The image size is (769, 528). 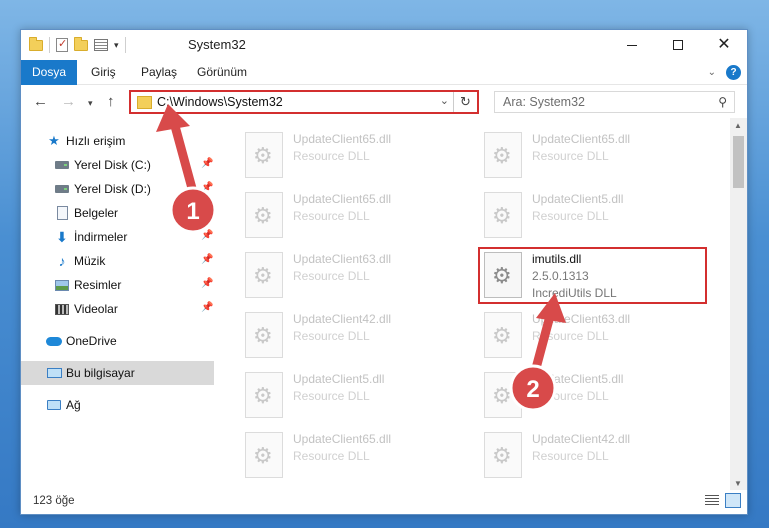 I want to click on vertical-scrollbar: ▲ ▼, so click(x=738, y=305).